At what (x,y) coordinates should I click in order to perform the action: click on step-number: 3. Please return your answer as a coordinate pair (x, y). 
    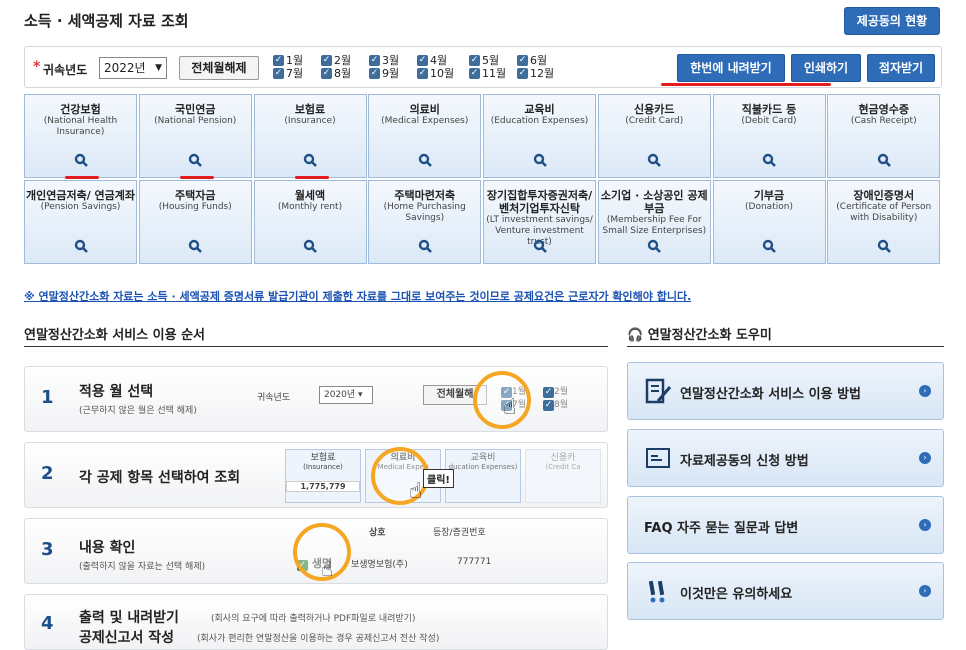
    Looking at the image, I should click on (47, 549).